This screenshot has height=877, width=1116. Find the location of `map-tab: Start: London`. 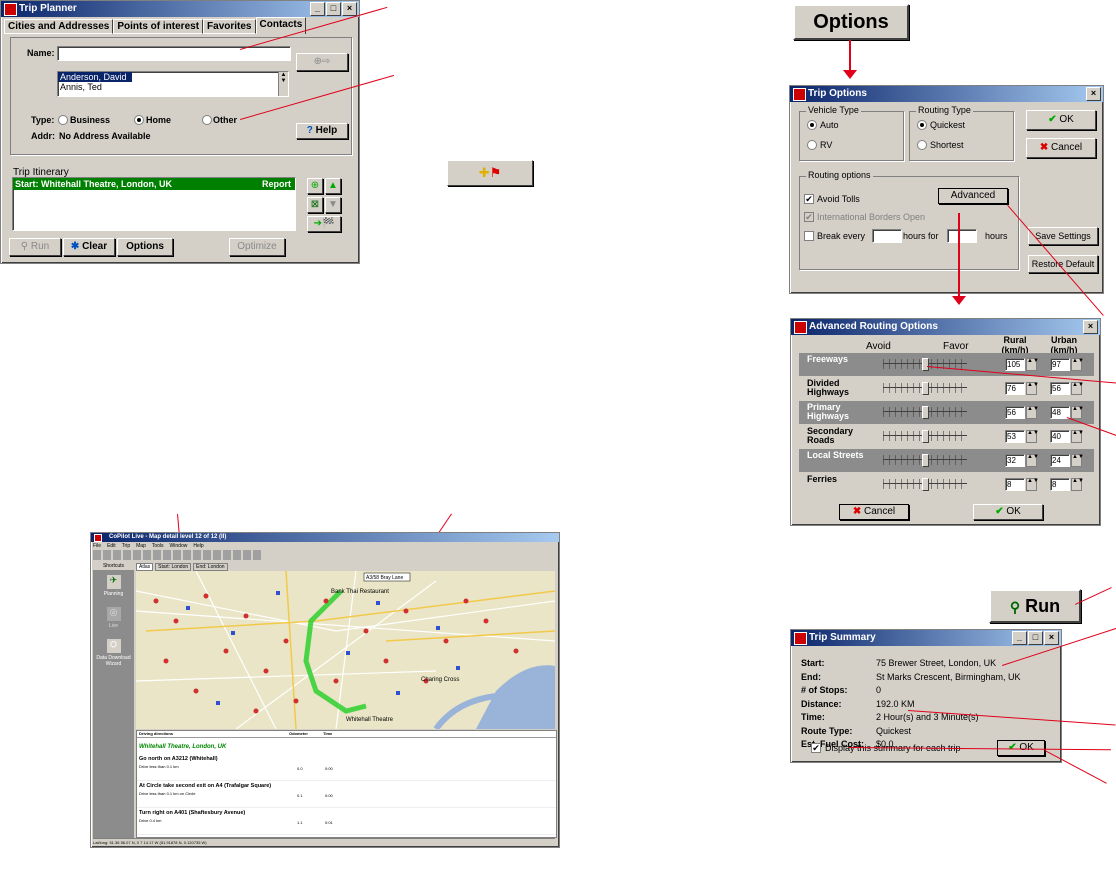

map-tab: Start: London is located at coordinates (173, 567).